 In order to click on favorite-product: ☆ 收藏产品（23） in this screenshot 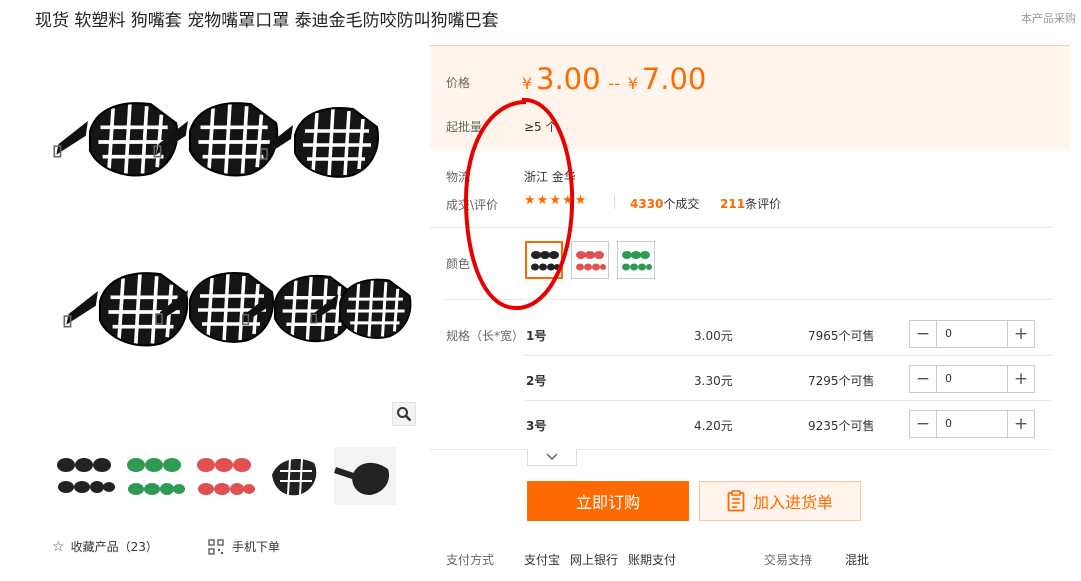, I will do `click(105, 546)`.